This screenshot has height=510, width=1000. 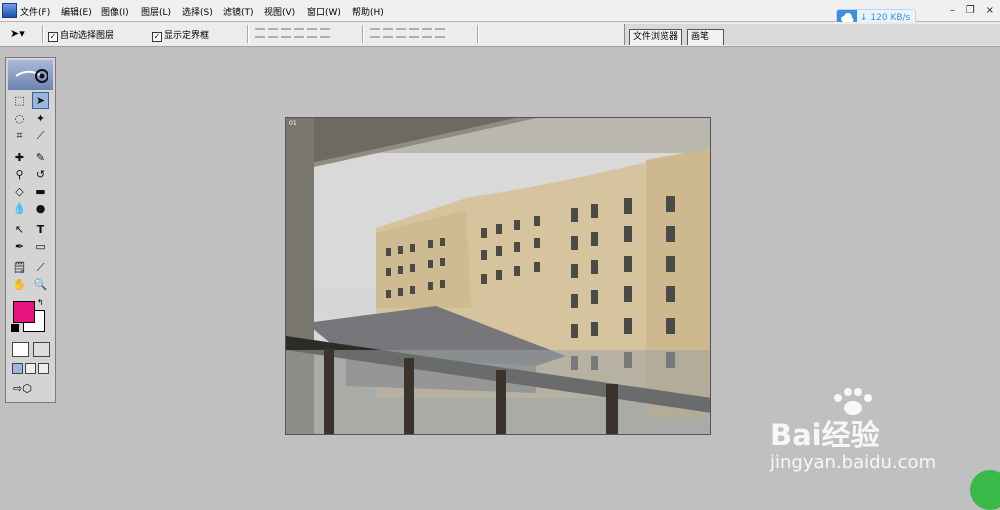 I want to click on move-tool-preset-icon: ➤▾, so click(x=17, y=33).